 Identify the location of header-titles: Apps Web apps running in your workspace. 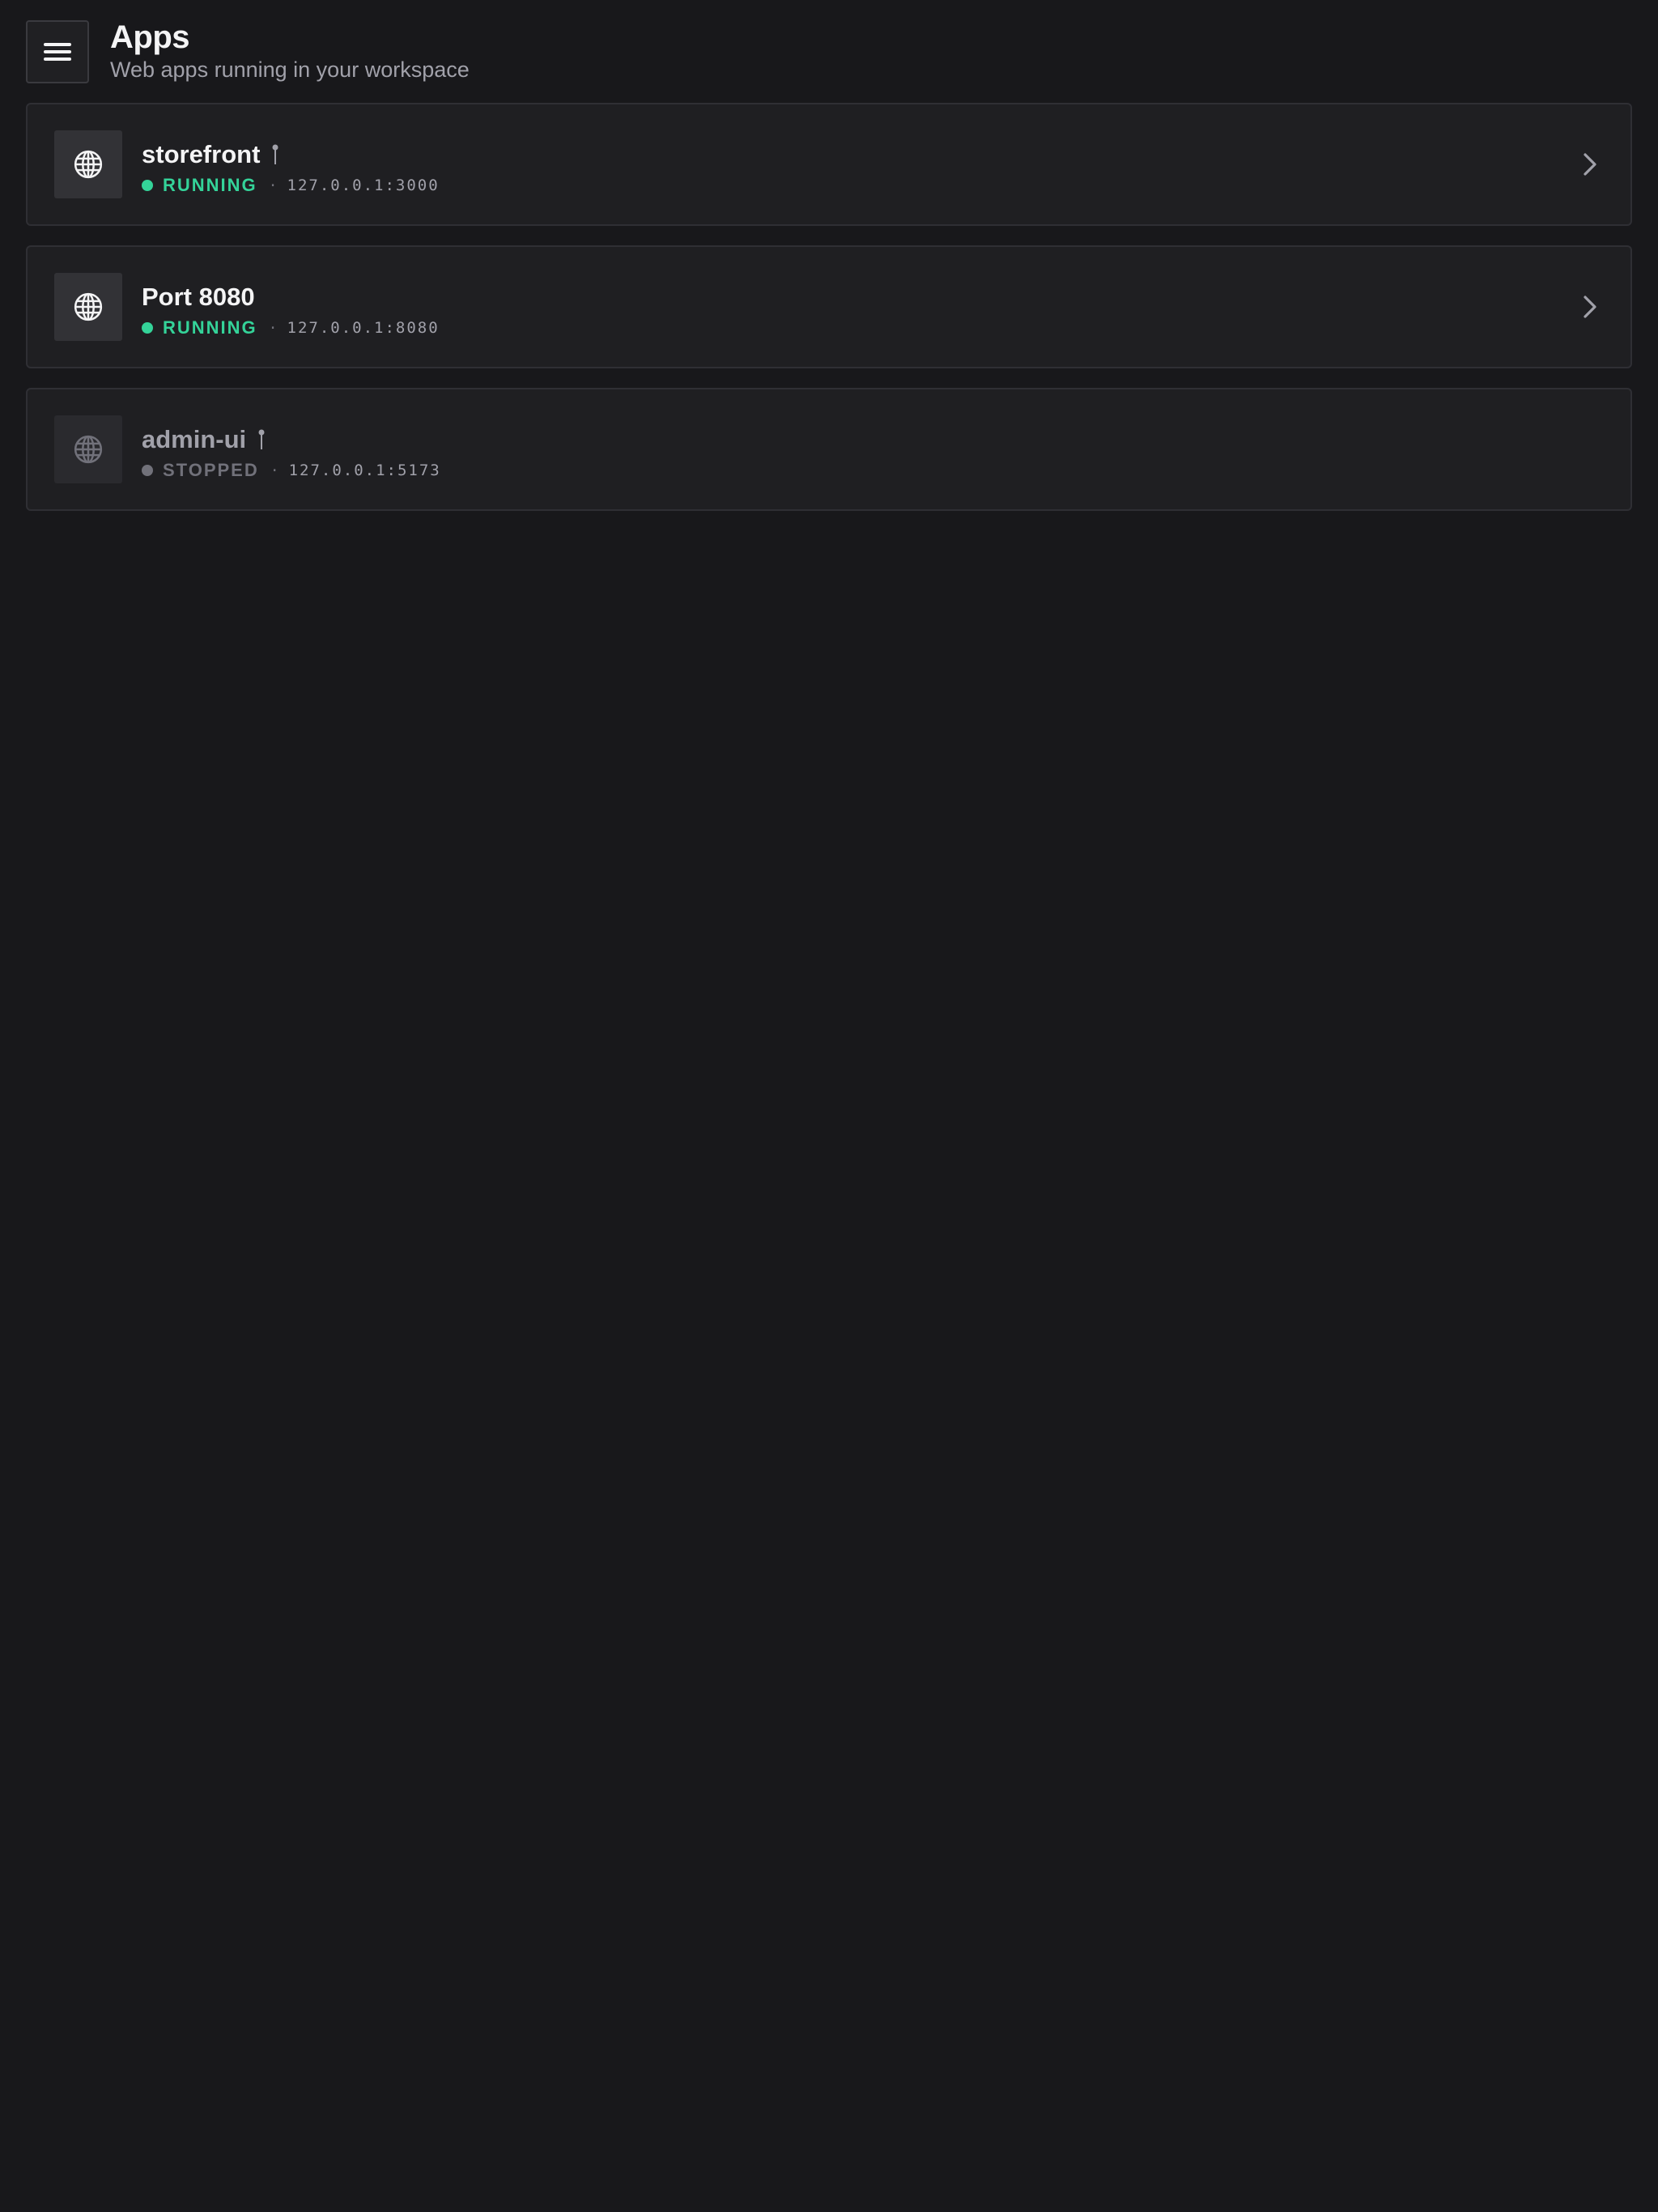
(290, 52).